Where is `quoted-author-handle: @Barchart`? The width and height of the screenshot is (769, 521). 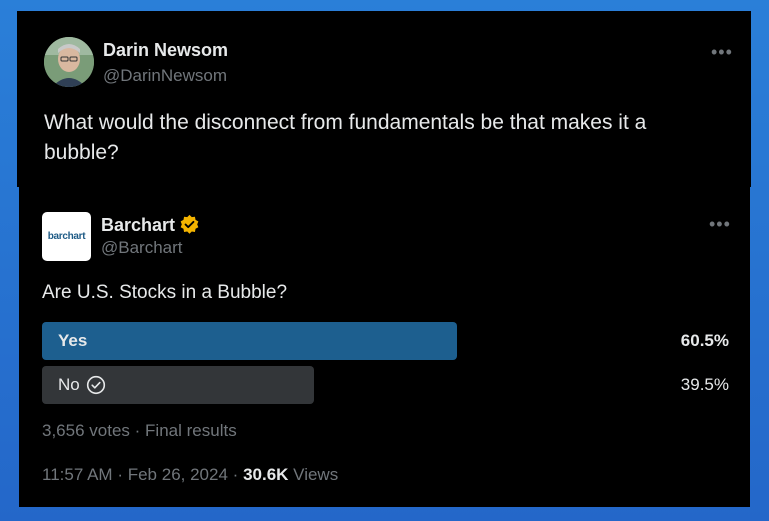 quoted-author-handle: @Barchart is located at coordinates (142, 248).